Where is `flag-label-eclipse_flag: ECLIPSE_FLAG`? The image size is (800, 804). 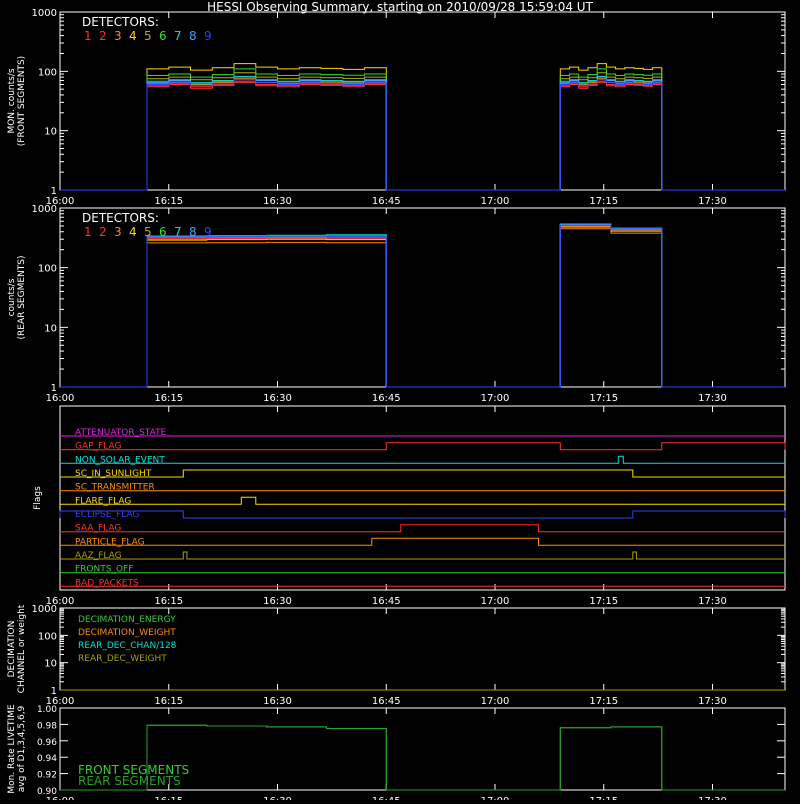
flag-label-eclipse_flag: ECLIPSE_FLAG is located at coordinates (107, 515).